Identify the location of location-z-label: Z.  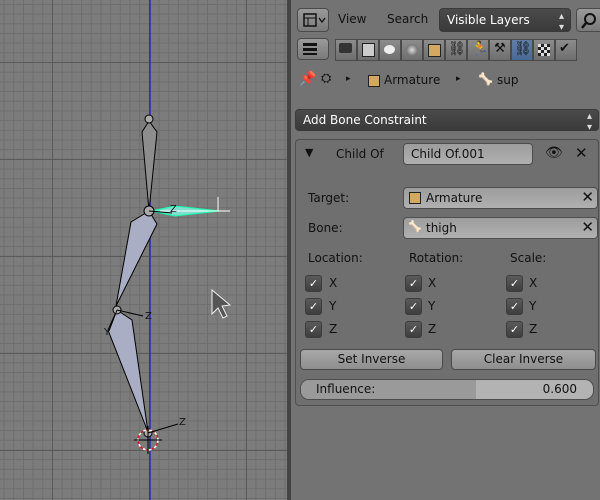
(333, 329).